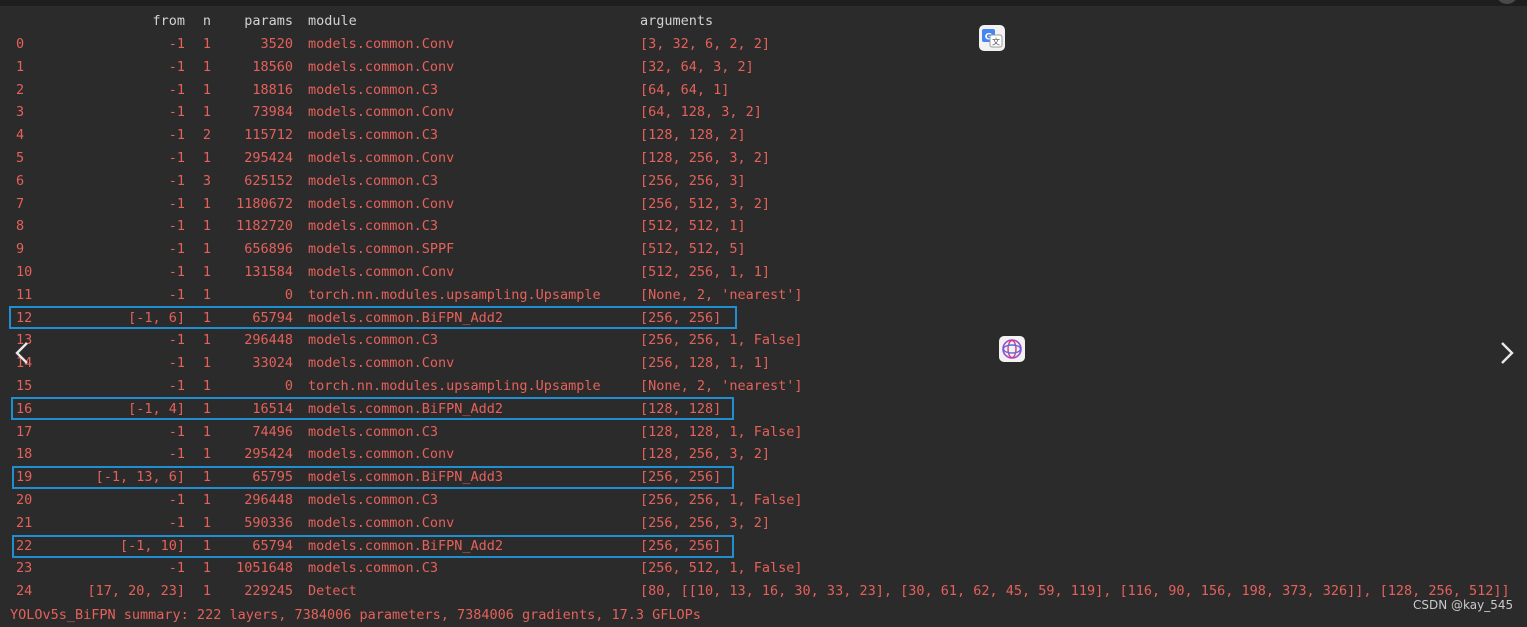 This screenshot has width=1527, height=627. What do you see at coordinates (206, 135) in the screenshot?
I see `layer-repeats: 2` at bounding box center [206, 135].